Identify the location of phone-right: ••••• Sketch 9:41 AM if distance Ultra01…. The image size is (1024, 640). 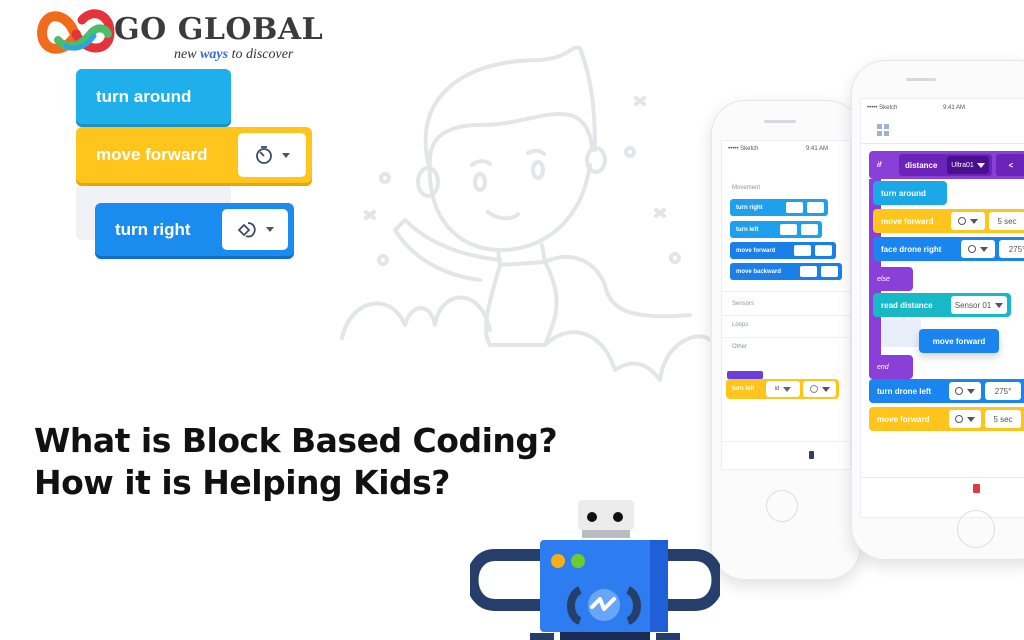
(937, 310).